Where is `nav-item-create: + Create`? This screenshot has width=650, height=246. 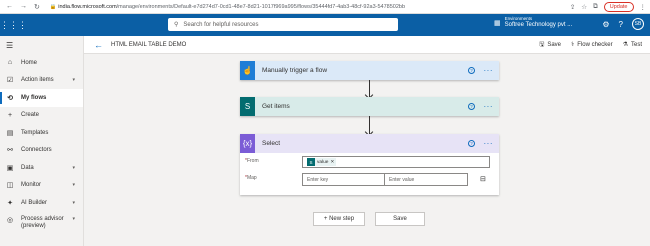 nav-item-create: + Create is located at coordinates (41, 116).